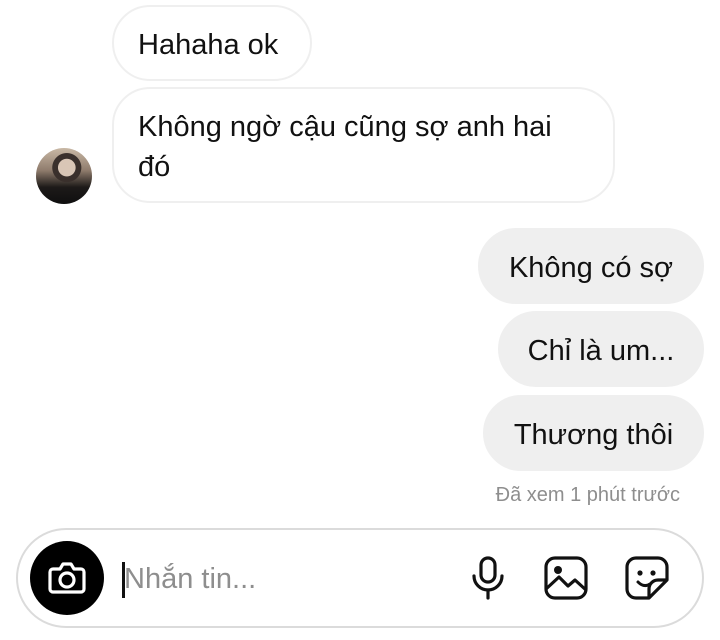  I want to click on message-text: Không có sợ, so click(591, 268).